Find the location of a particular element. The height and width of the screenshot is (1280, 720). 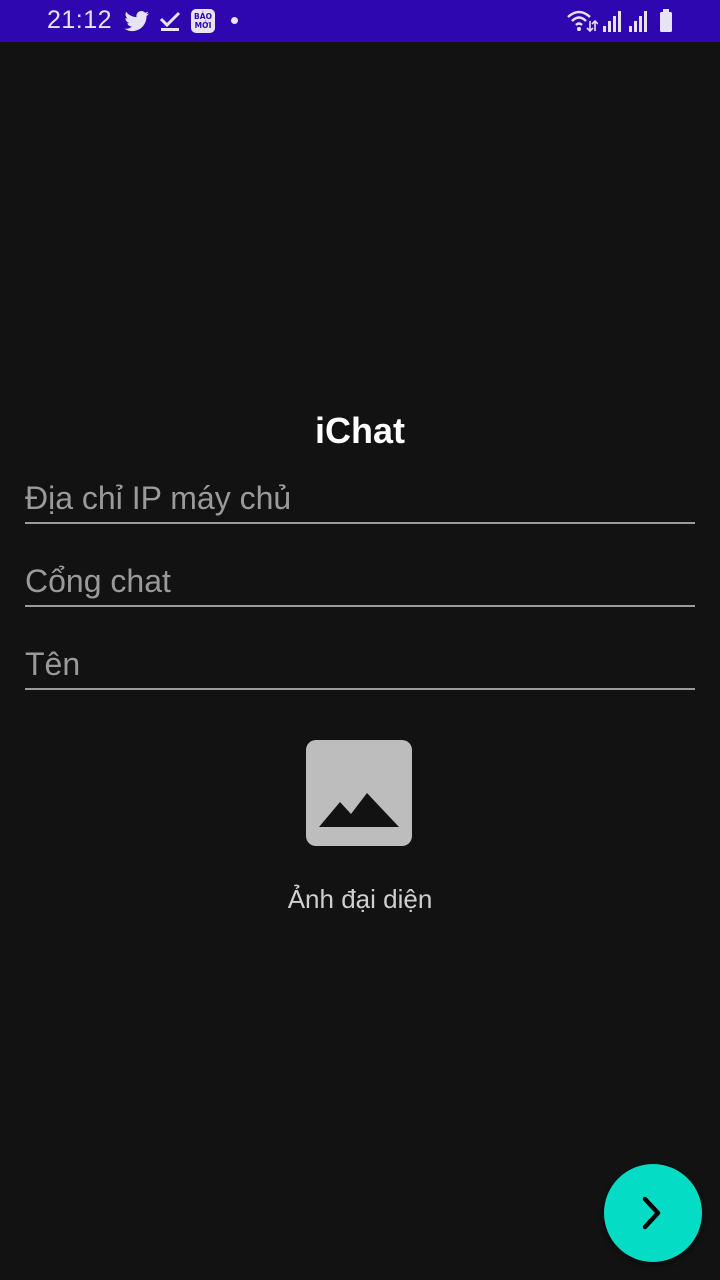

status-bar: 21:12 BÁO MỚI is located at coordinates (360, 21).